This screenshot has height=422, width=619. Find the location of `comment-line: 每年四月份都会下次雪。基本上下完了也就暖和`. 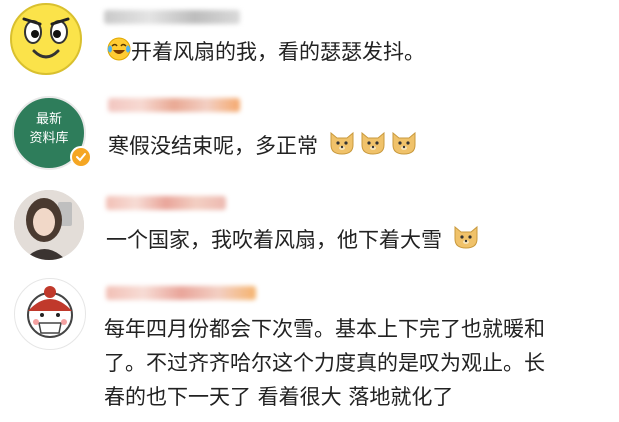

comment-line: 每年四月份都会下次雪。基本上下完了也就暖和 is located at coordinates (324, 329).